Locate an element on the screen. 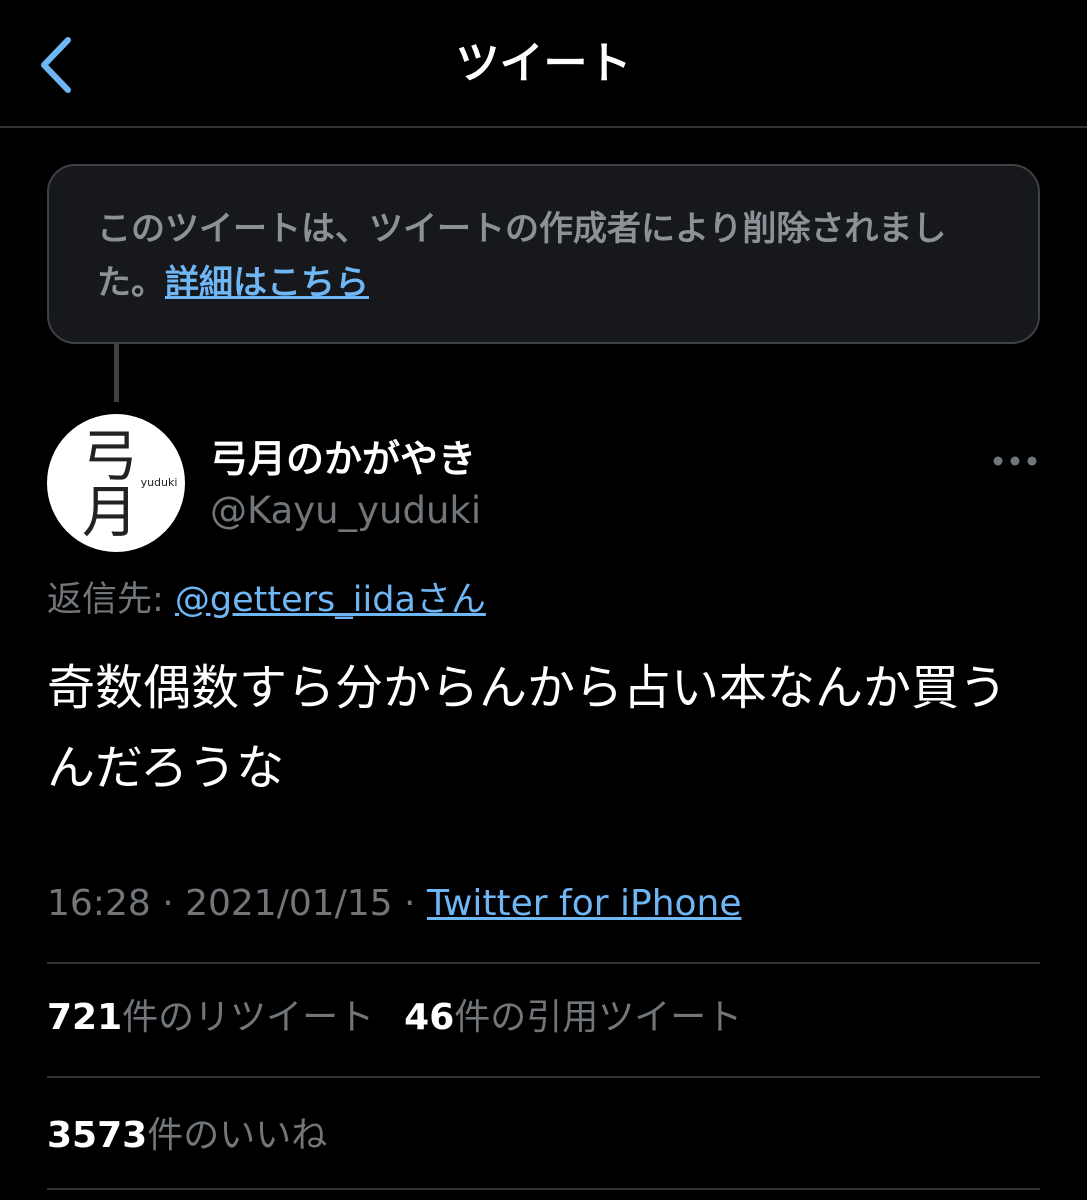  avatar-text-small: yuduki is located at coordinates (159, 482).